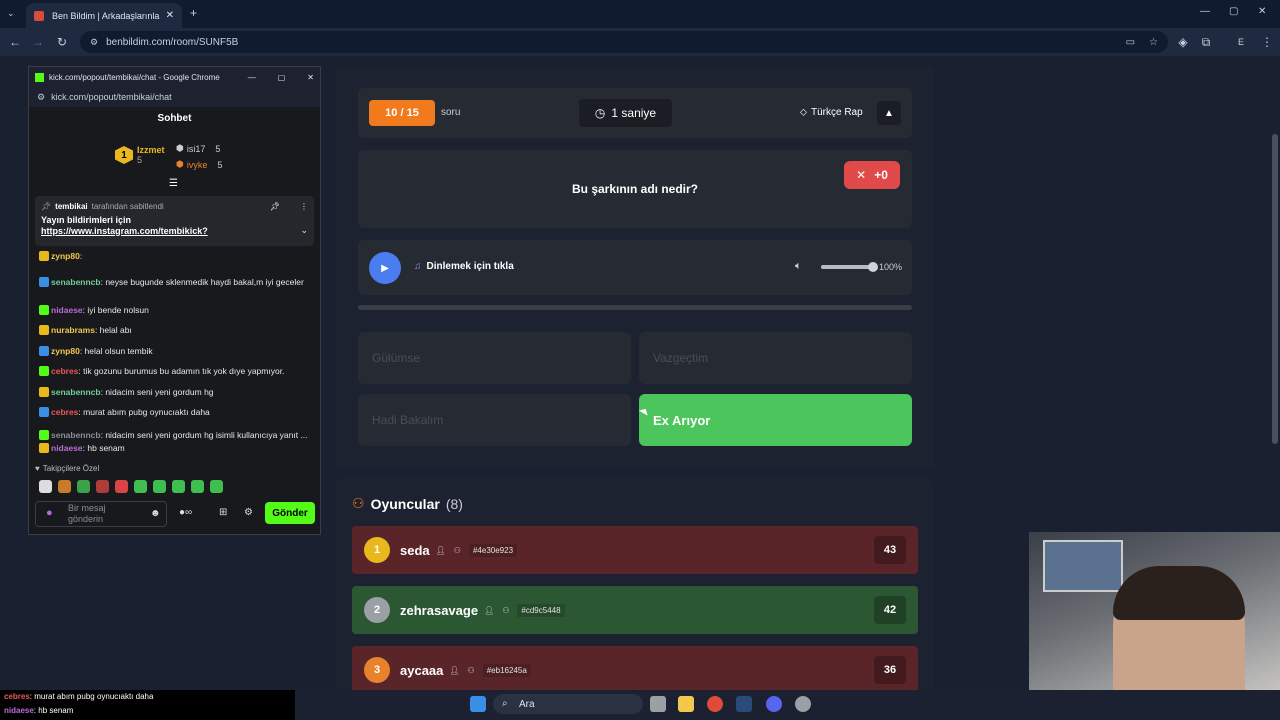 The image size is (1280, 720). I want to click on gift-icon: ⊞, so click(223, 512).